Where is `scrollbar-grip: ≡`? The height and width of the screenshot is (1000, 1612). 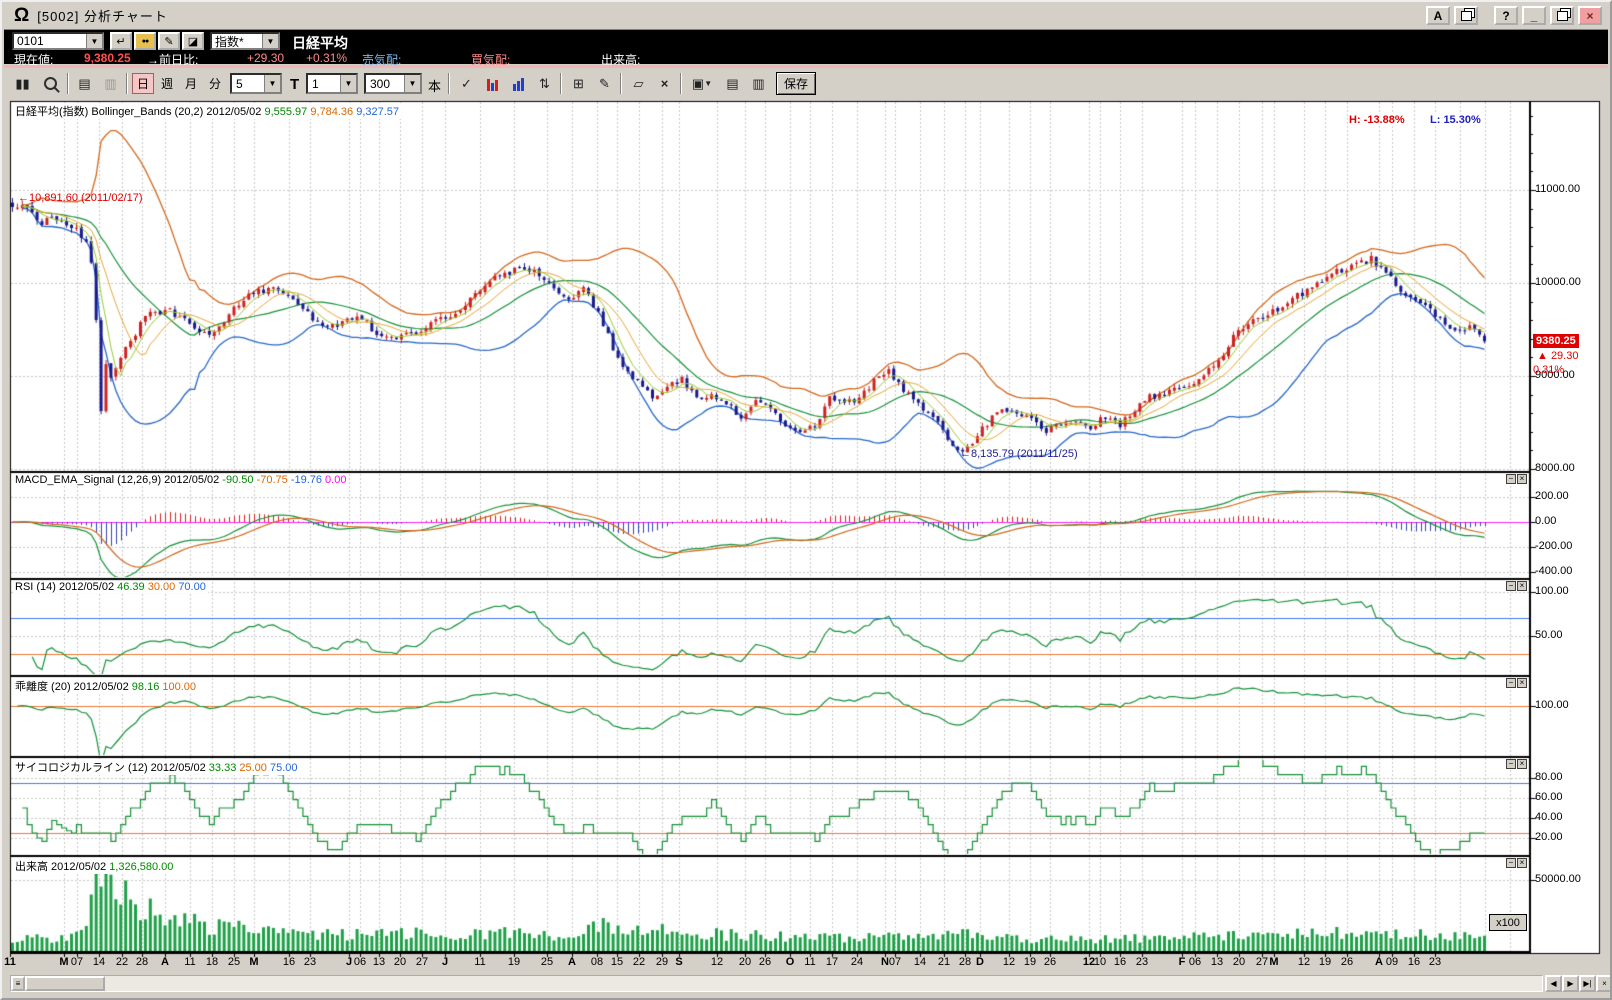 scrollbar-grip: ≡ is located at coordinates (18, 983).